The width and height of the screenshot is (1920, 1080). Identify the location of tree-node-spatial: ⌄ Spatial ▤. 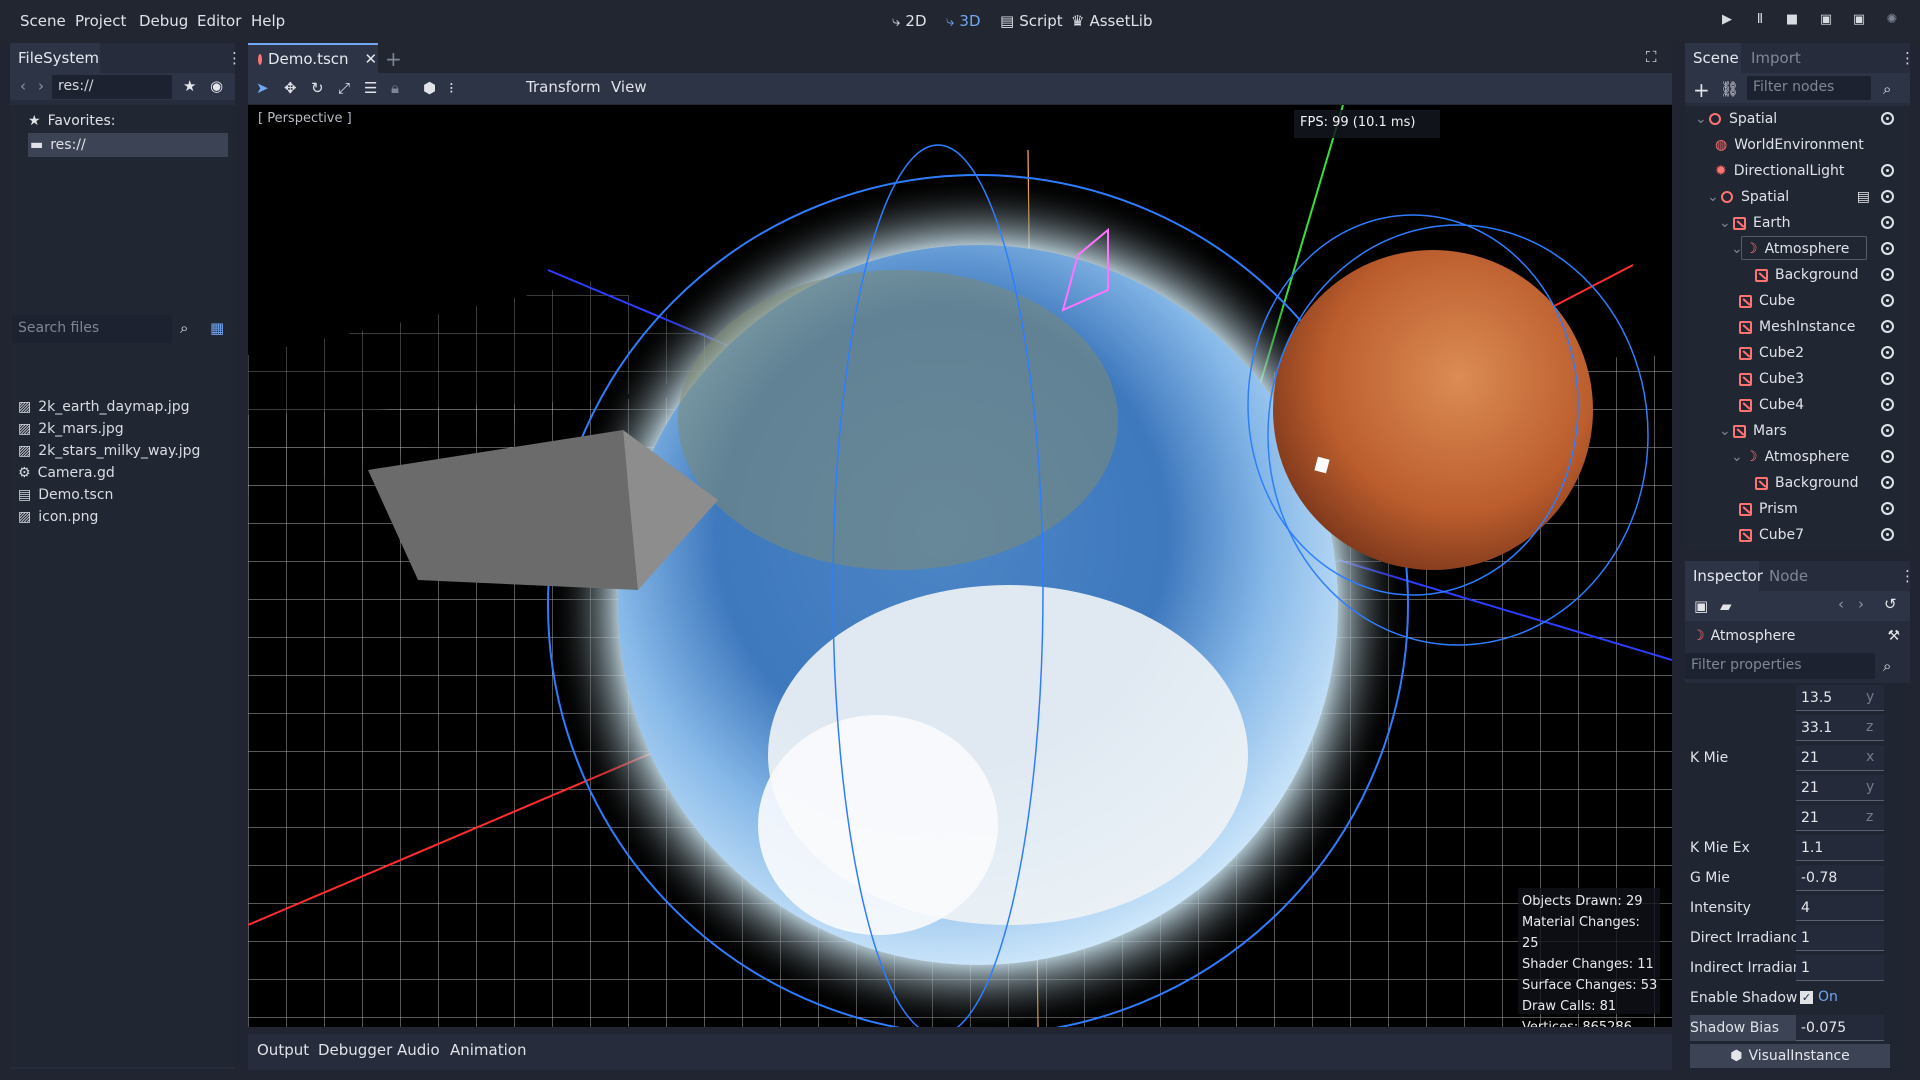
(1808, 197).